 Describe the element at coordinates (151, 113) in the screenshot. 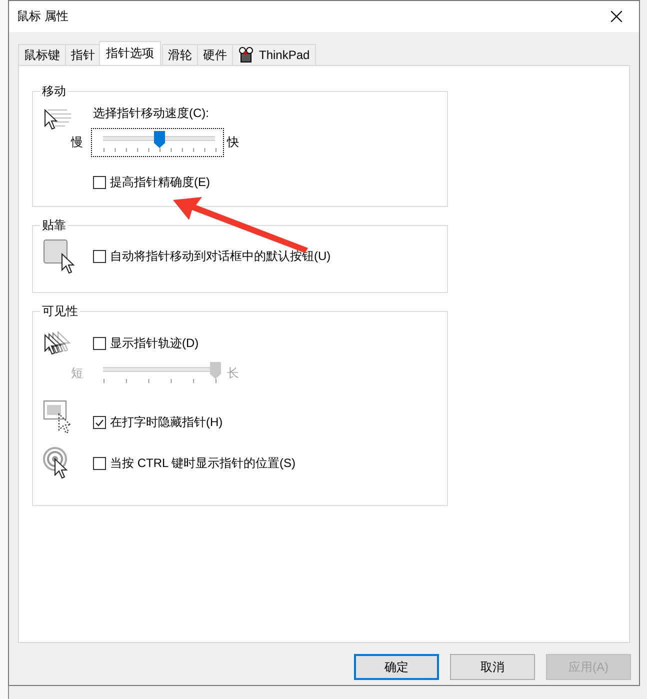

I see `slider-label: 选择指针移动速度(C):` at that location.